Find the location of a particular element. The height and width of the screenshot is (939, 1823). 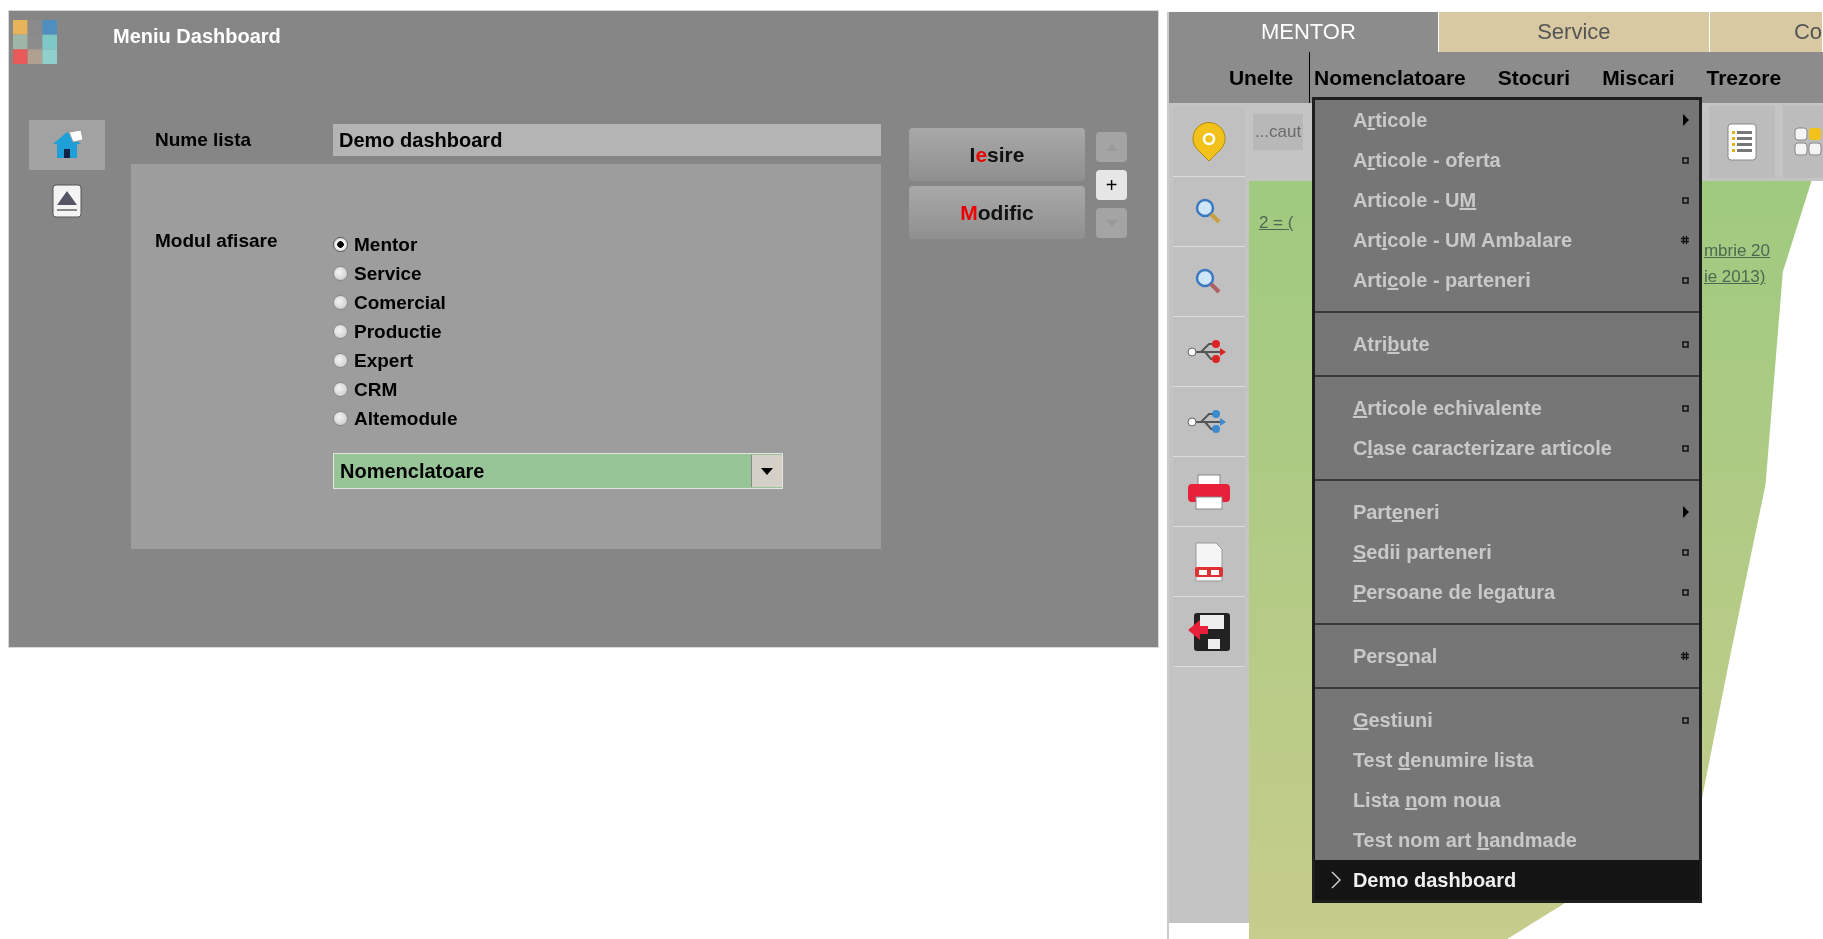

menu-item: Articole - parteneri is located at coordinates (1506, 280).